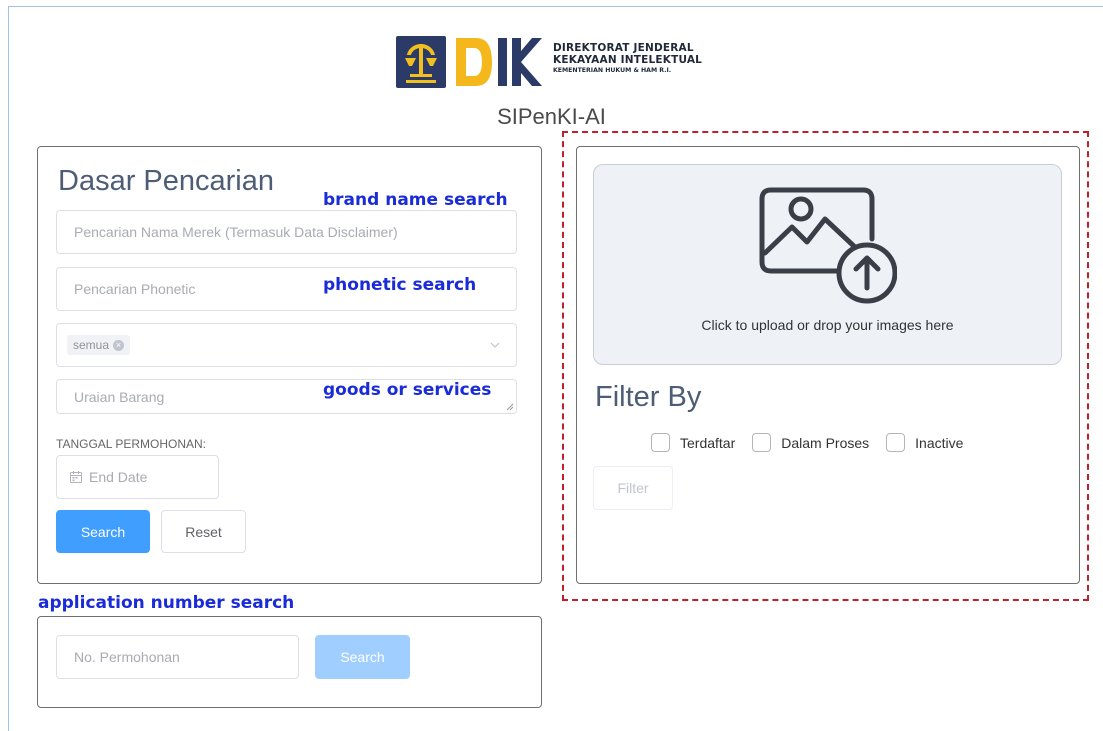 This screenshot has width=1103, height=731. What do you see at coordinates (628, 60) in the screenshot?
I see `logo-line-2: KEKAYAAN INTELEKTUAL` at bounding box center [628, 60].